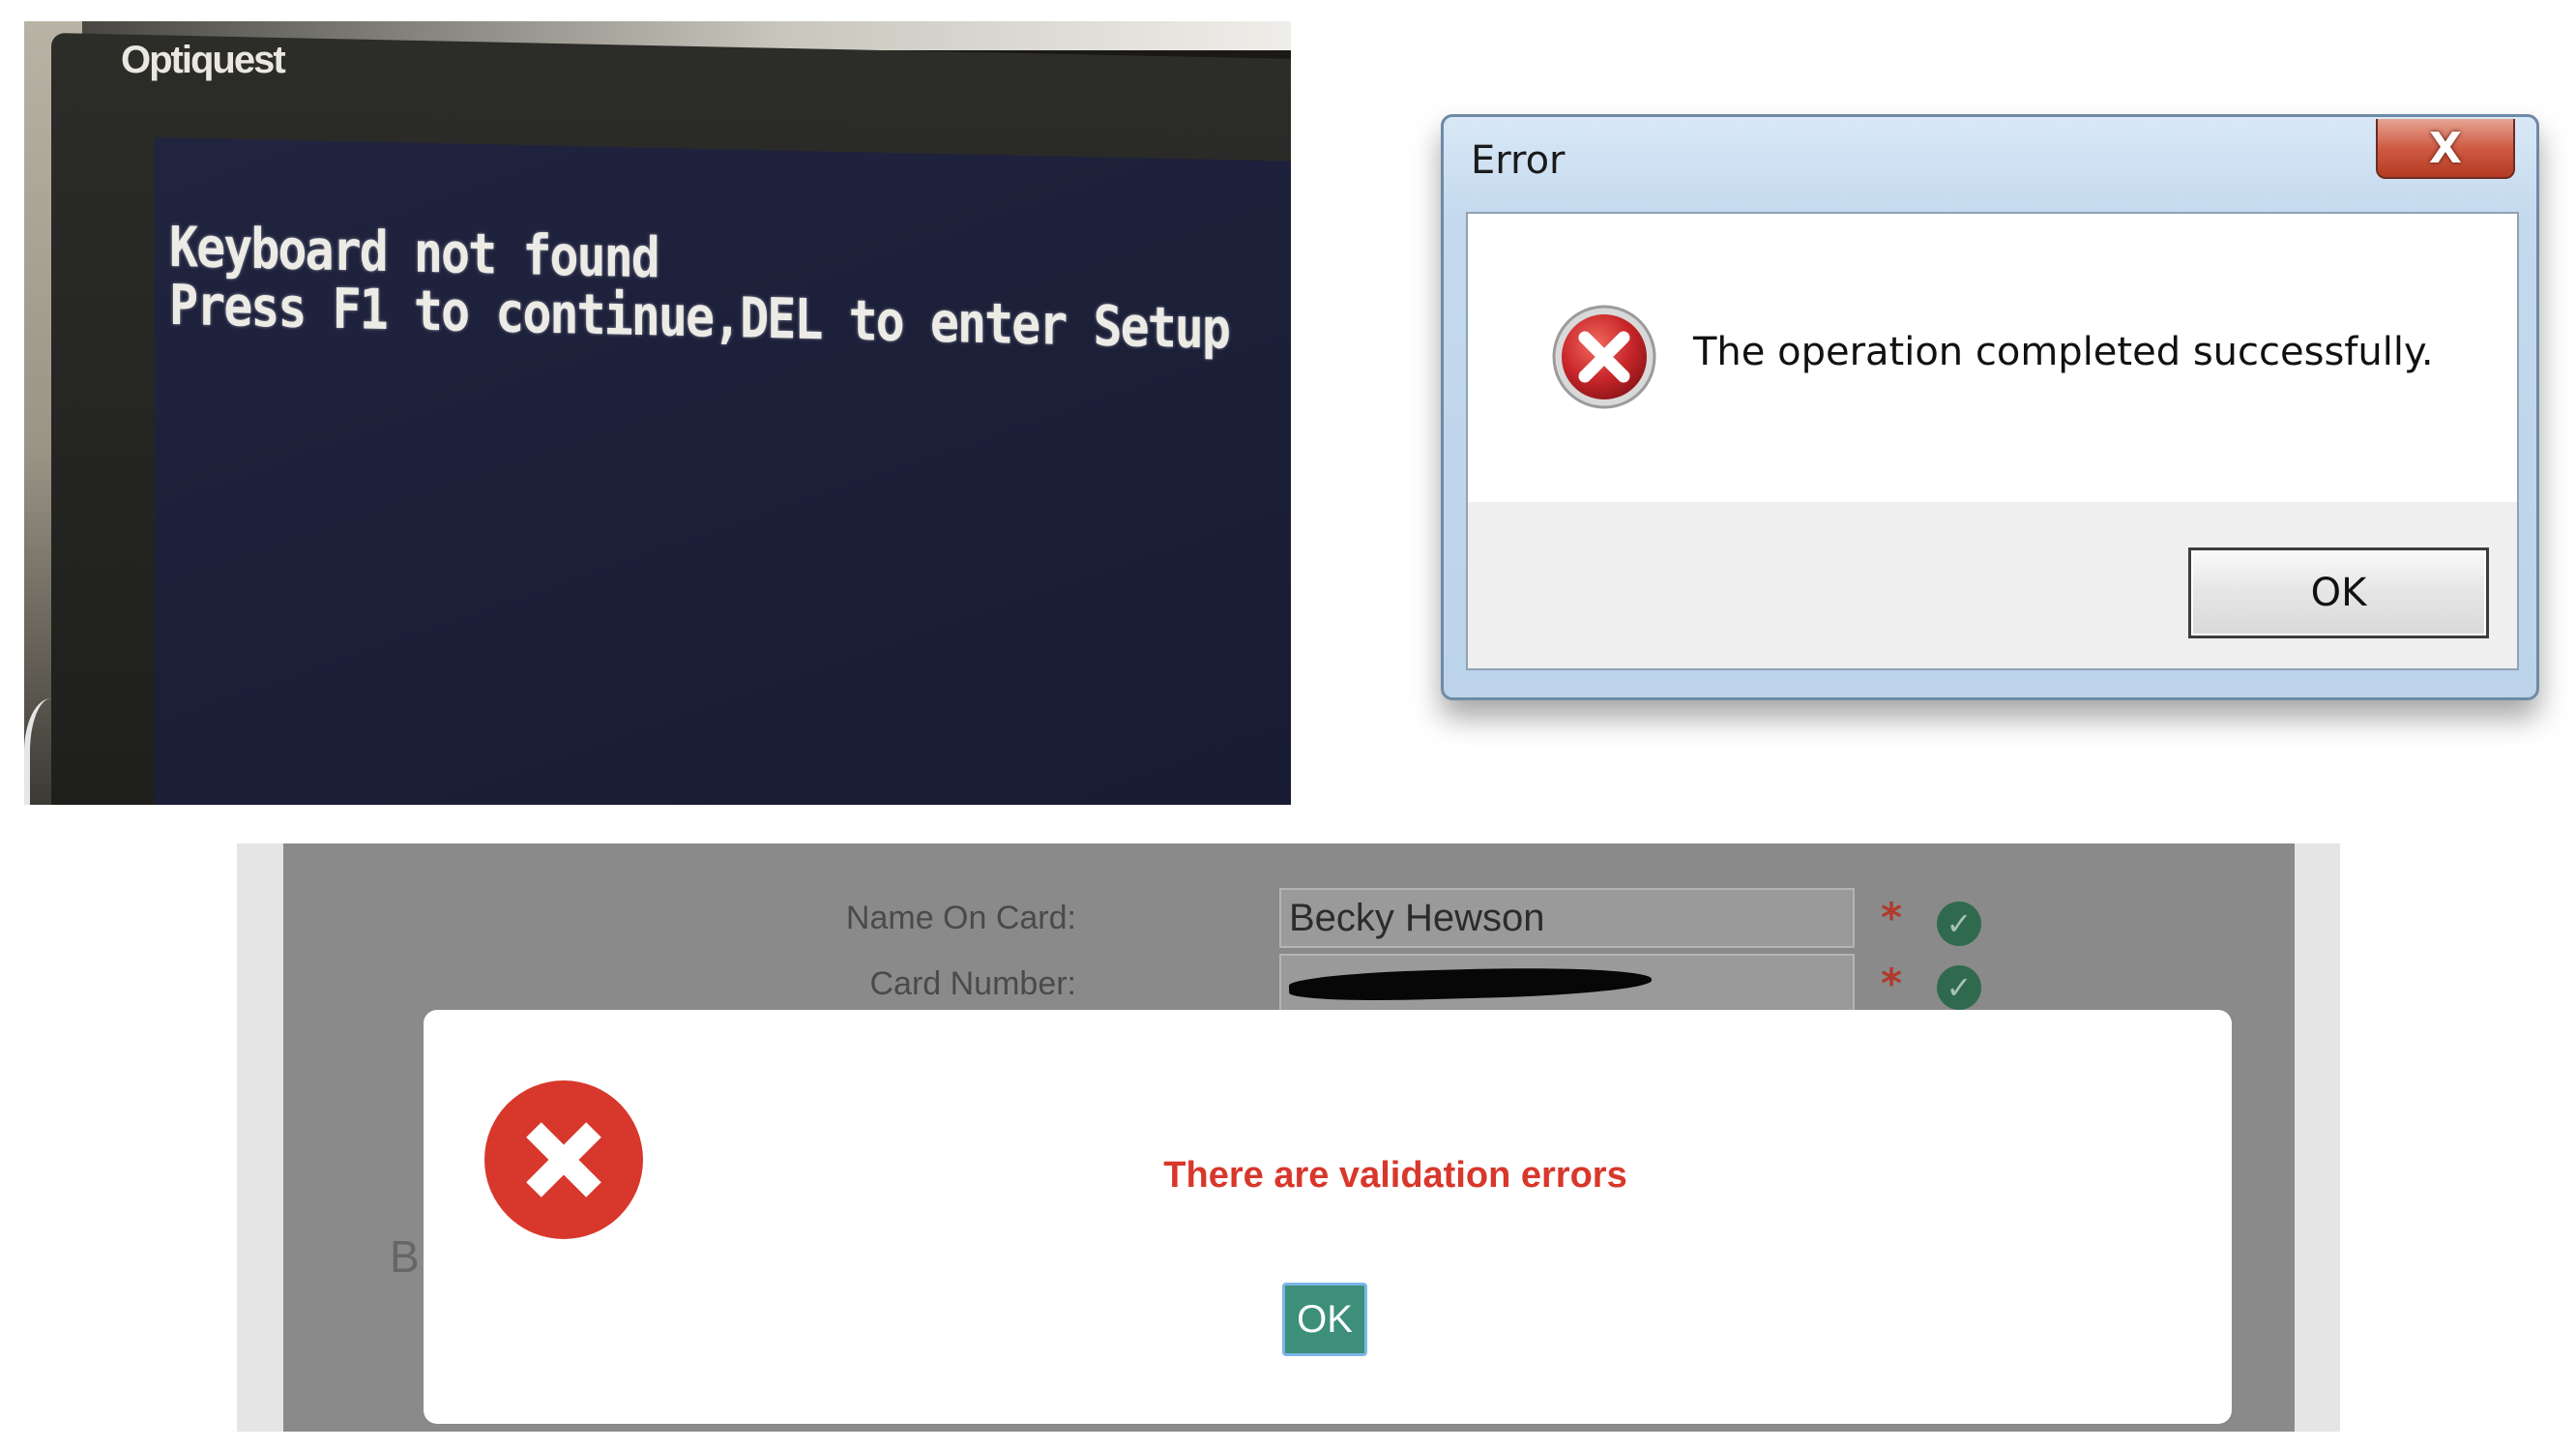 This screenshot has height=1449, width=2576. Describe the element at coordinates (1395, 1175) in the screenshot. I see `validation-message: There are validation errors` at that location.